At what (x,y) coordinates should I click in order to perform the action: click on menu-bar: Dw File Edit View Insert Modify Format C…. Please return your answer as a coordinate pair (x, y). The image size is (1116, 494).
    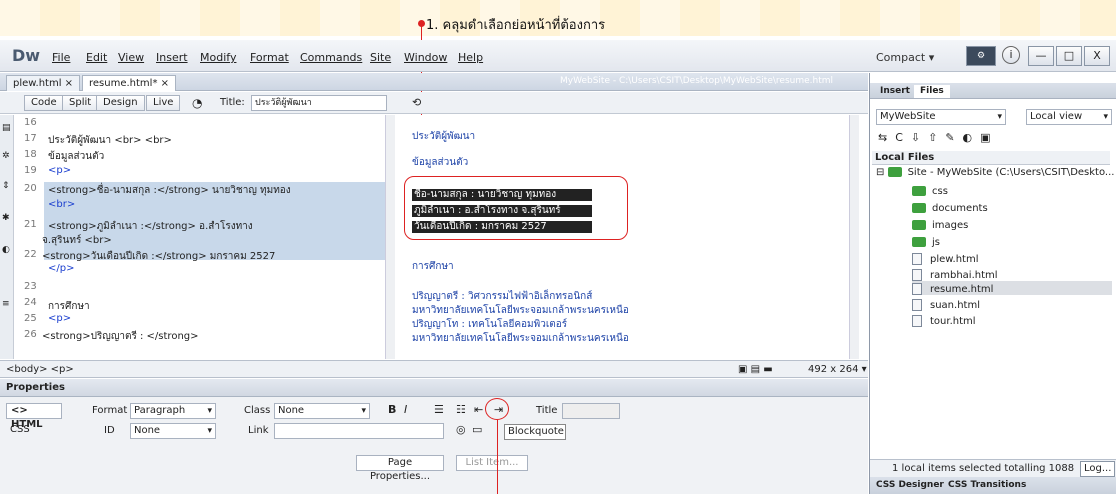
    Looking at the image, I should click on (558, 56).